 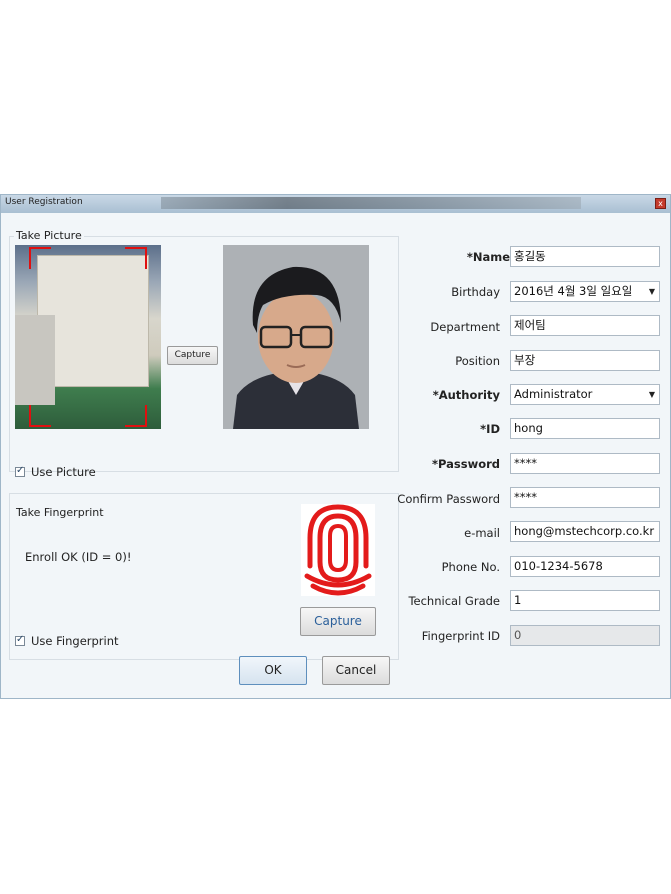 I want to click on picture-capture-button: Capture, so click(x=192, y=355).